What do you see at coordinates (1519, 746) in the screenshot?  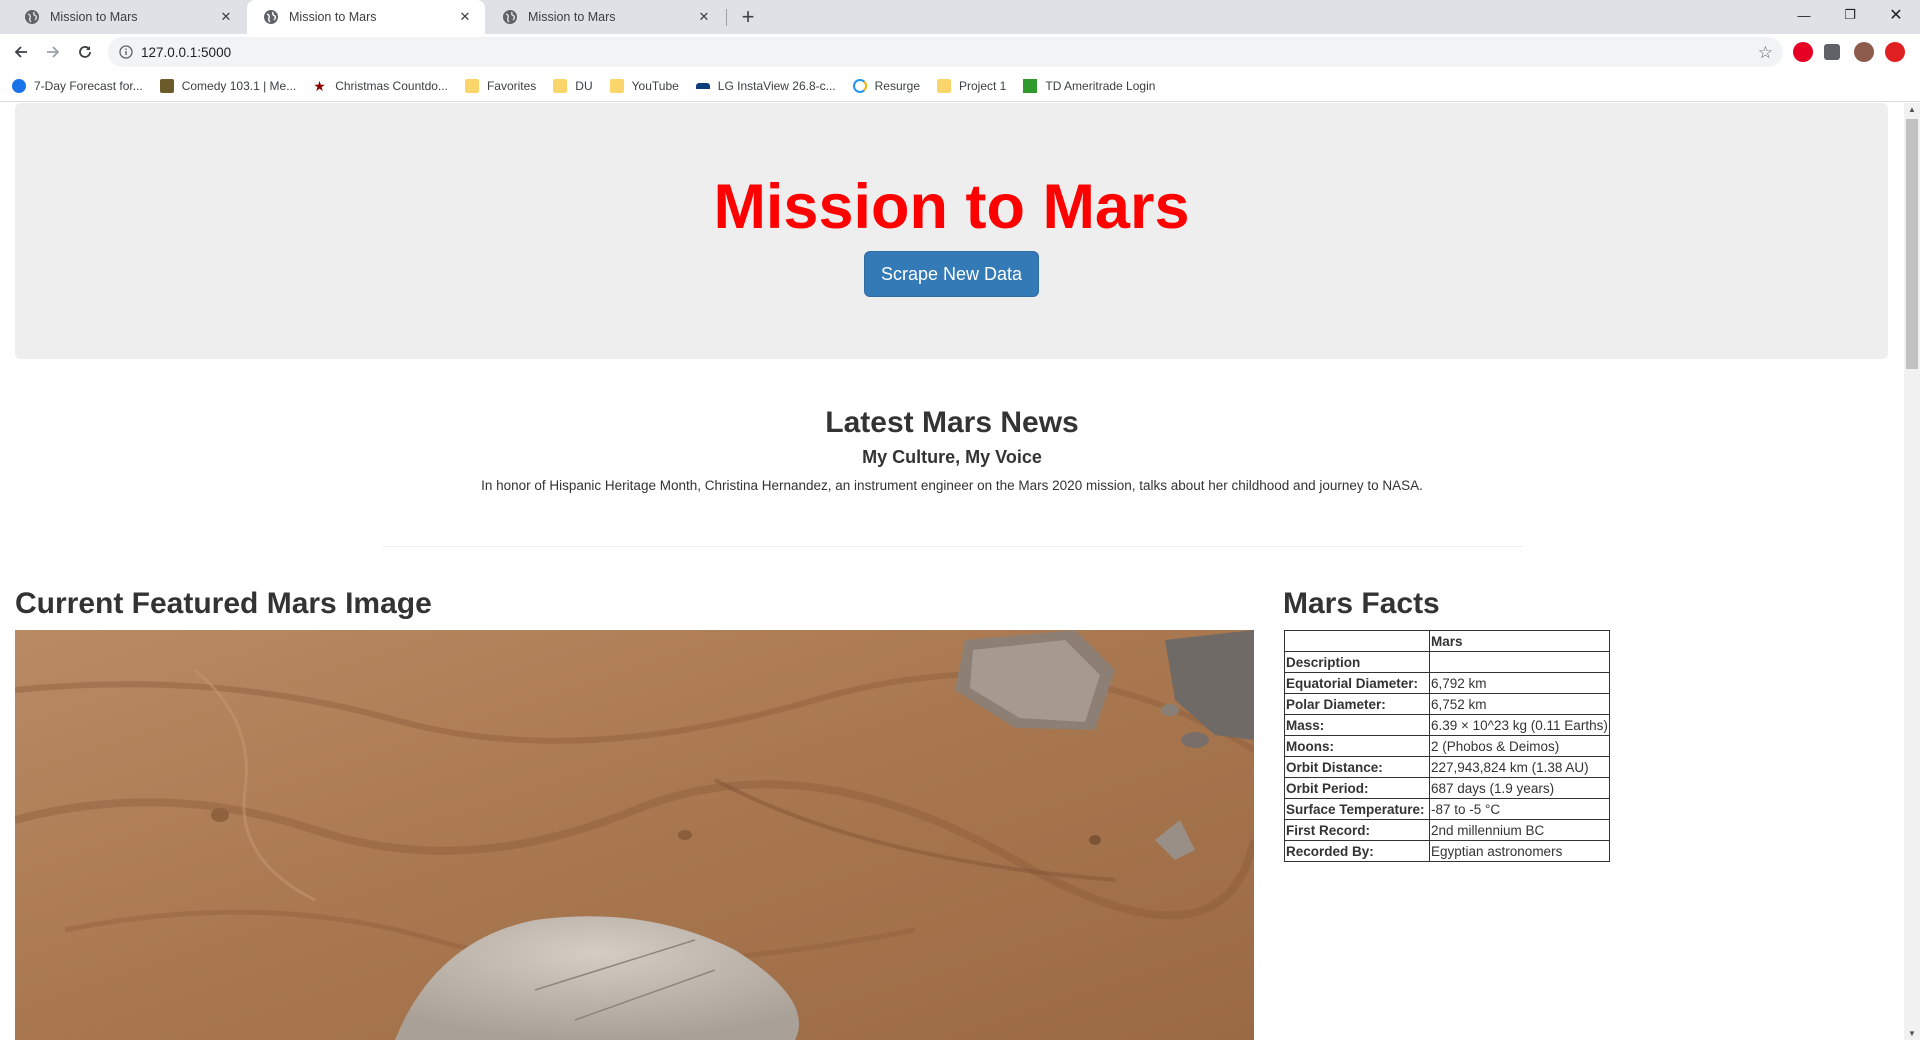 I see `fact-value: 2 (Phobos & Deimos)` at bounding box center [1519, 746].